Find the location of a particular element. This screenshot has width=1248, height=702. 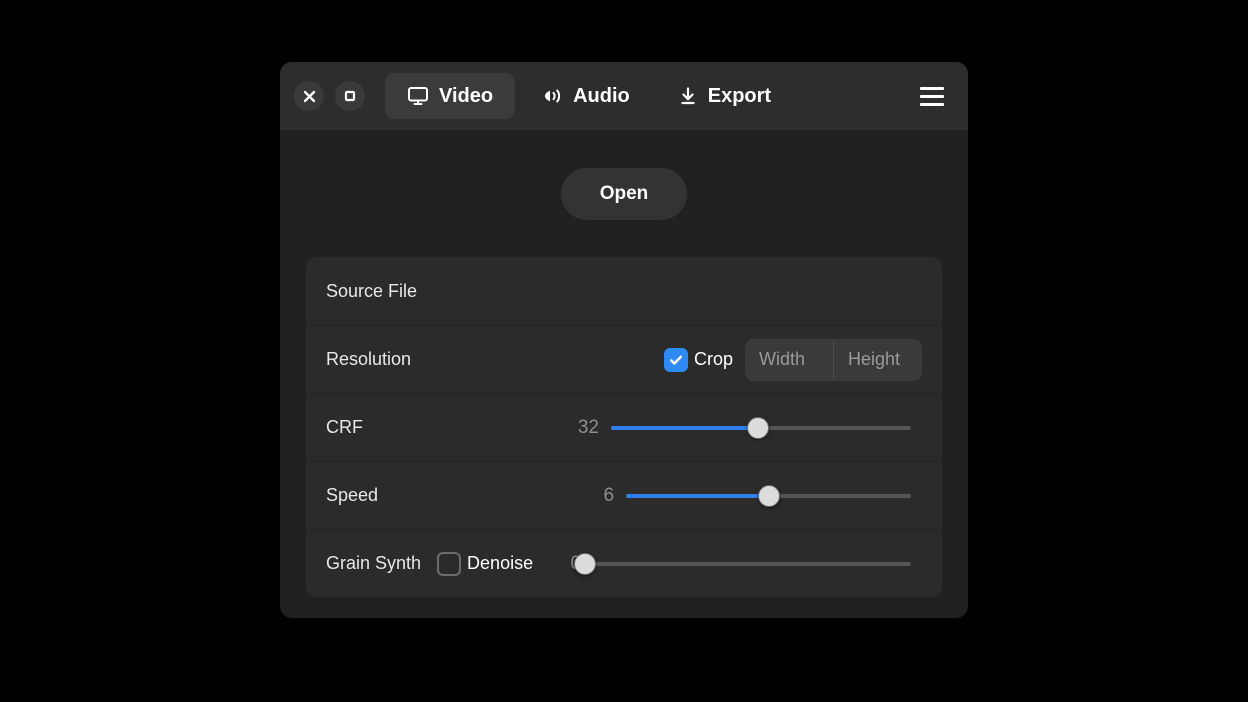

close-icon is located at coordinates (309, 96).